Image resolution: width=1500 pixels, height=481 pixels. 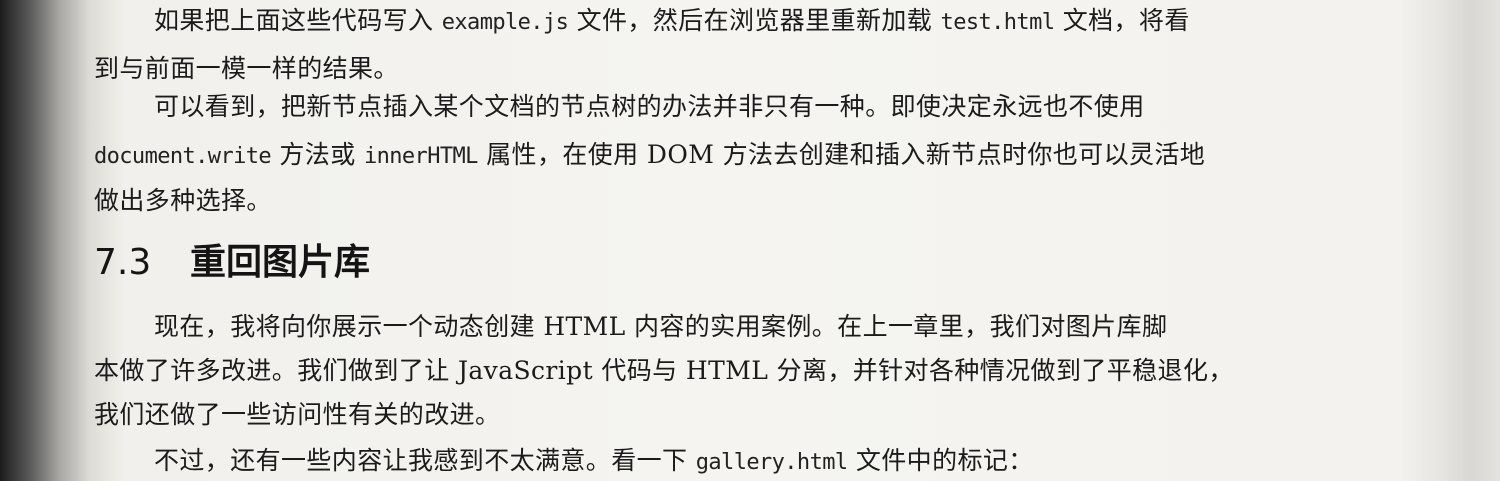 I want to click on paragraph-2-line-3: 做出多种选择。, so click(x=183, y=200).